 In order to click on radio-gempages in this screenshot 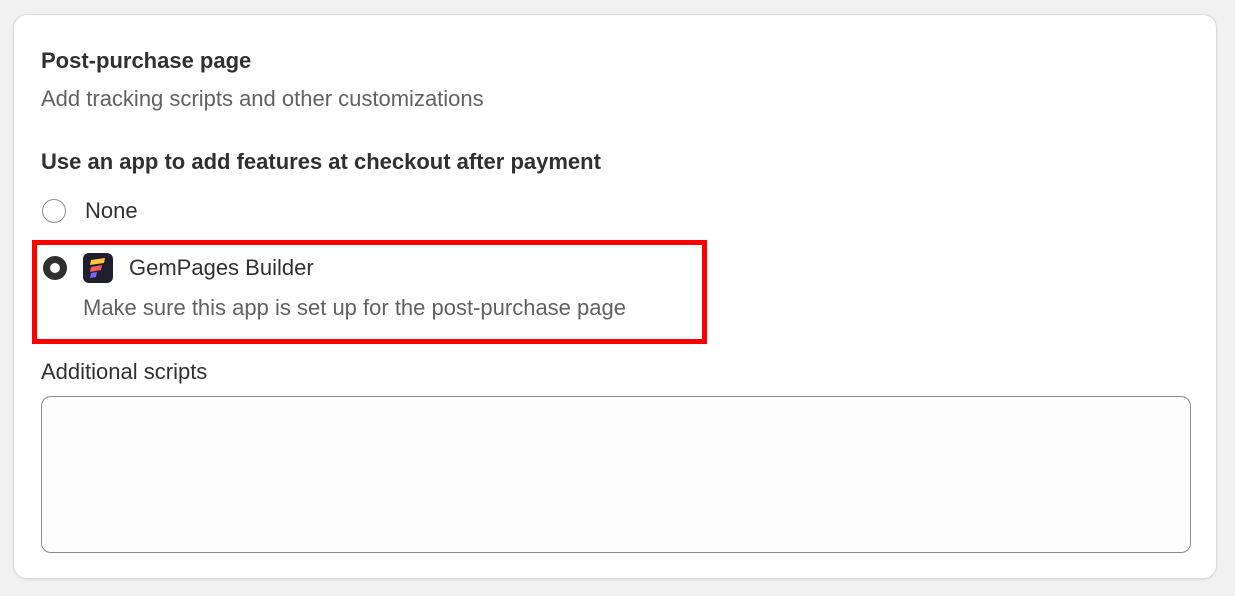, I will do `click(55, 268)`.